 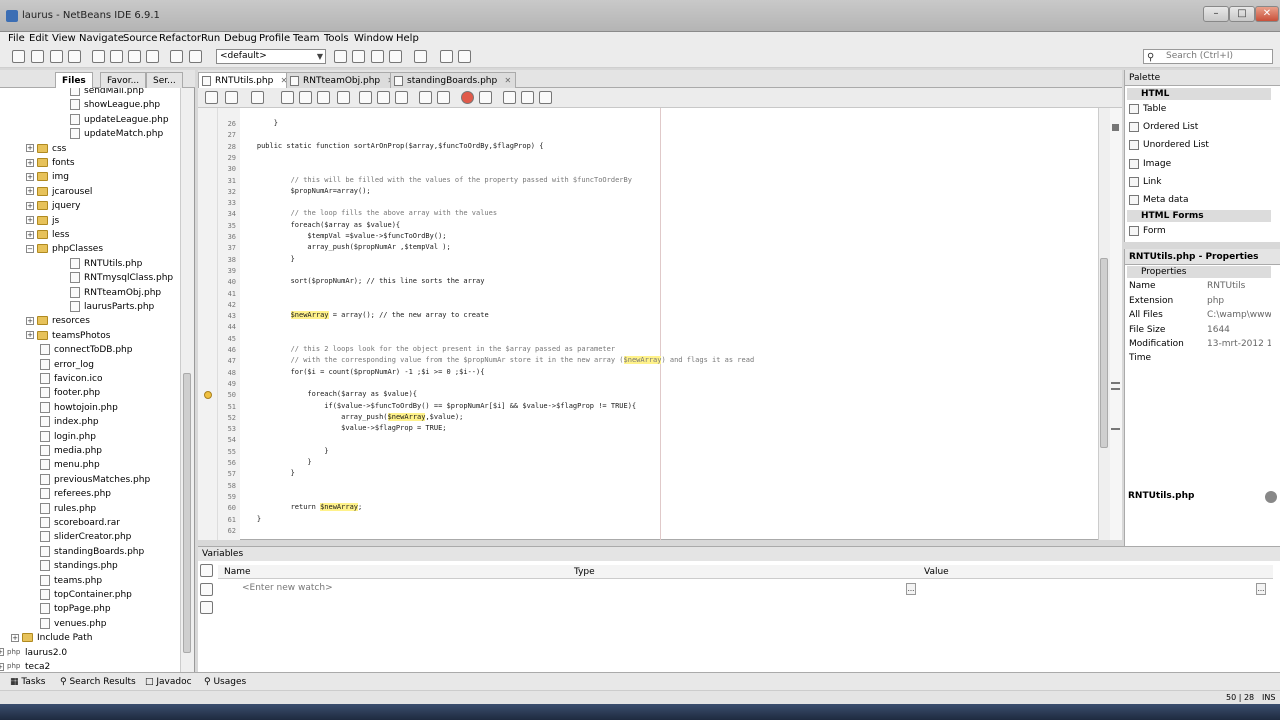 I want to click on forward-icon, so click(x=257, y=97).